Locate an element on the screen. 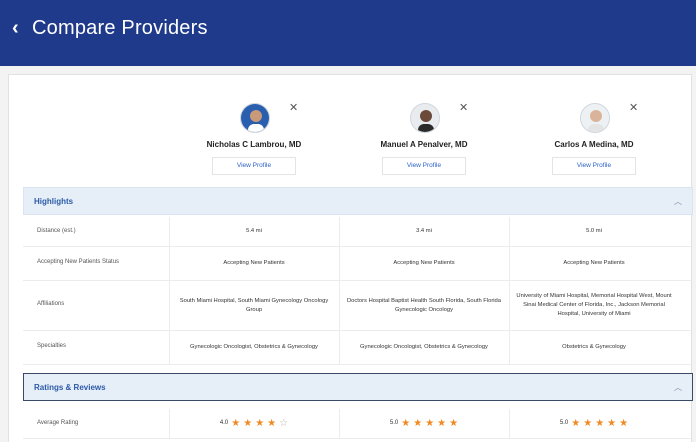 This screenshot has height=442, width=696. row-label: Distance (est.) is located at coordinates (56, 231).